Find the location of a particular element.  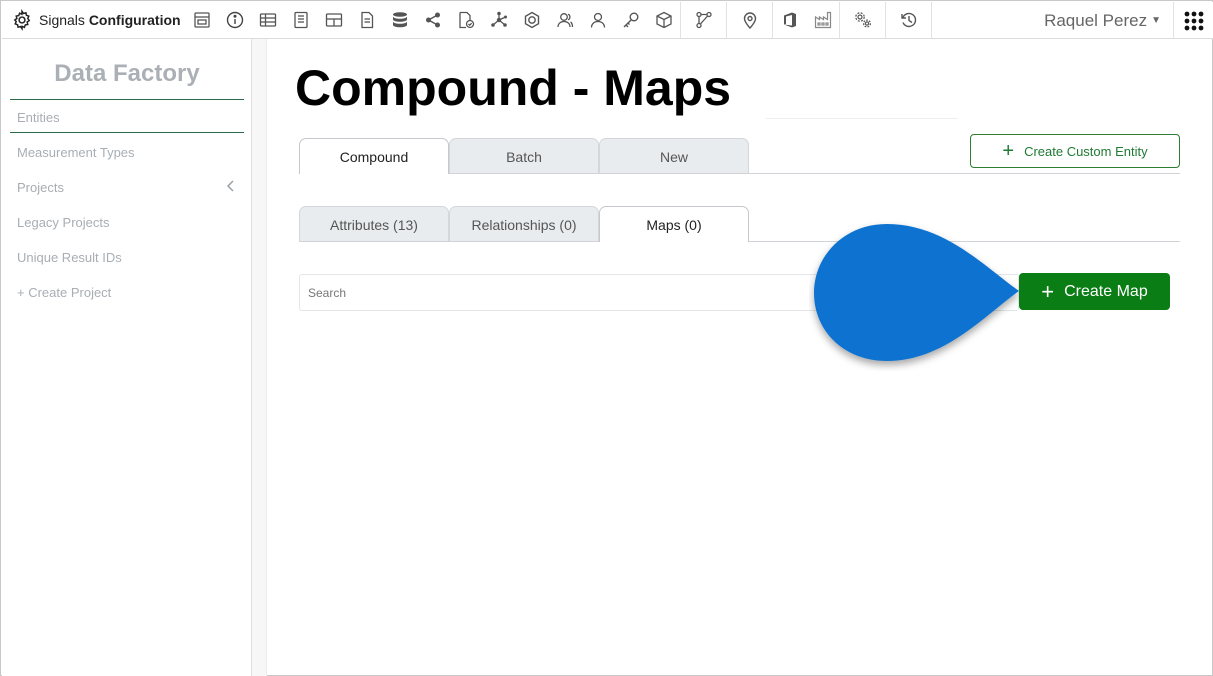

user-name: Raquel Perez is located at coordinates (1096, 20).